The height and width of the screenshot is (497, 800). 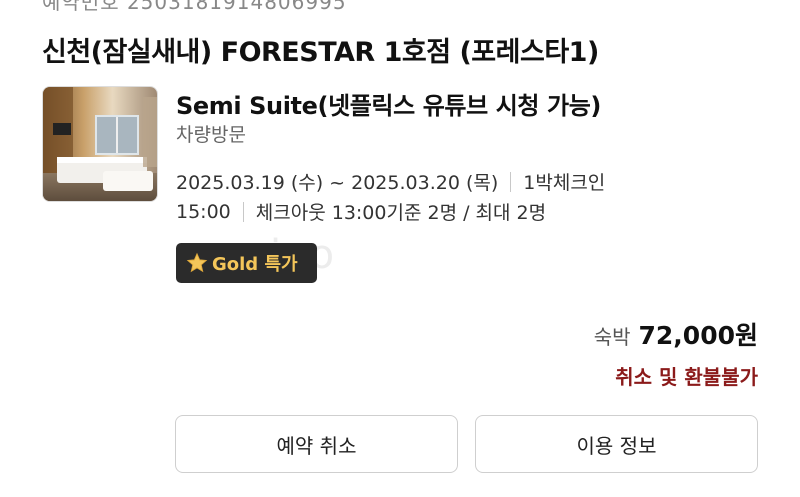 I want to click on checkin-label: 체크인, so click(x=579, y=183).